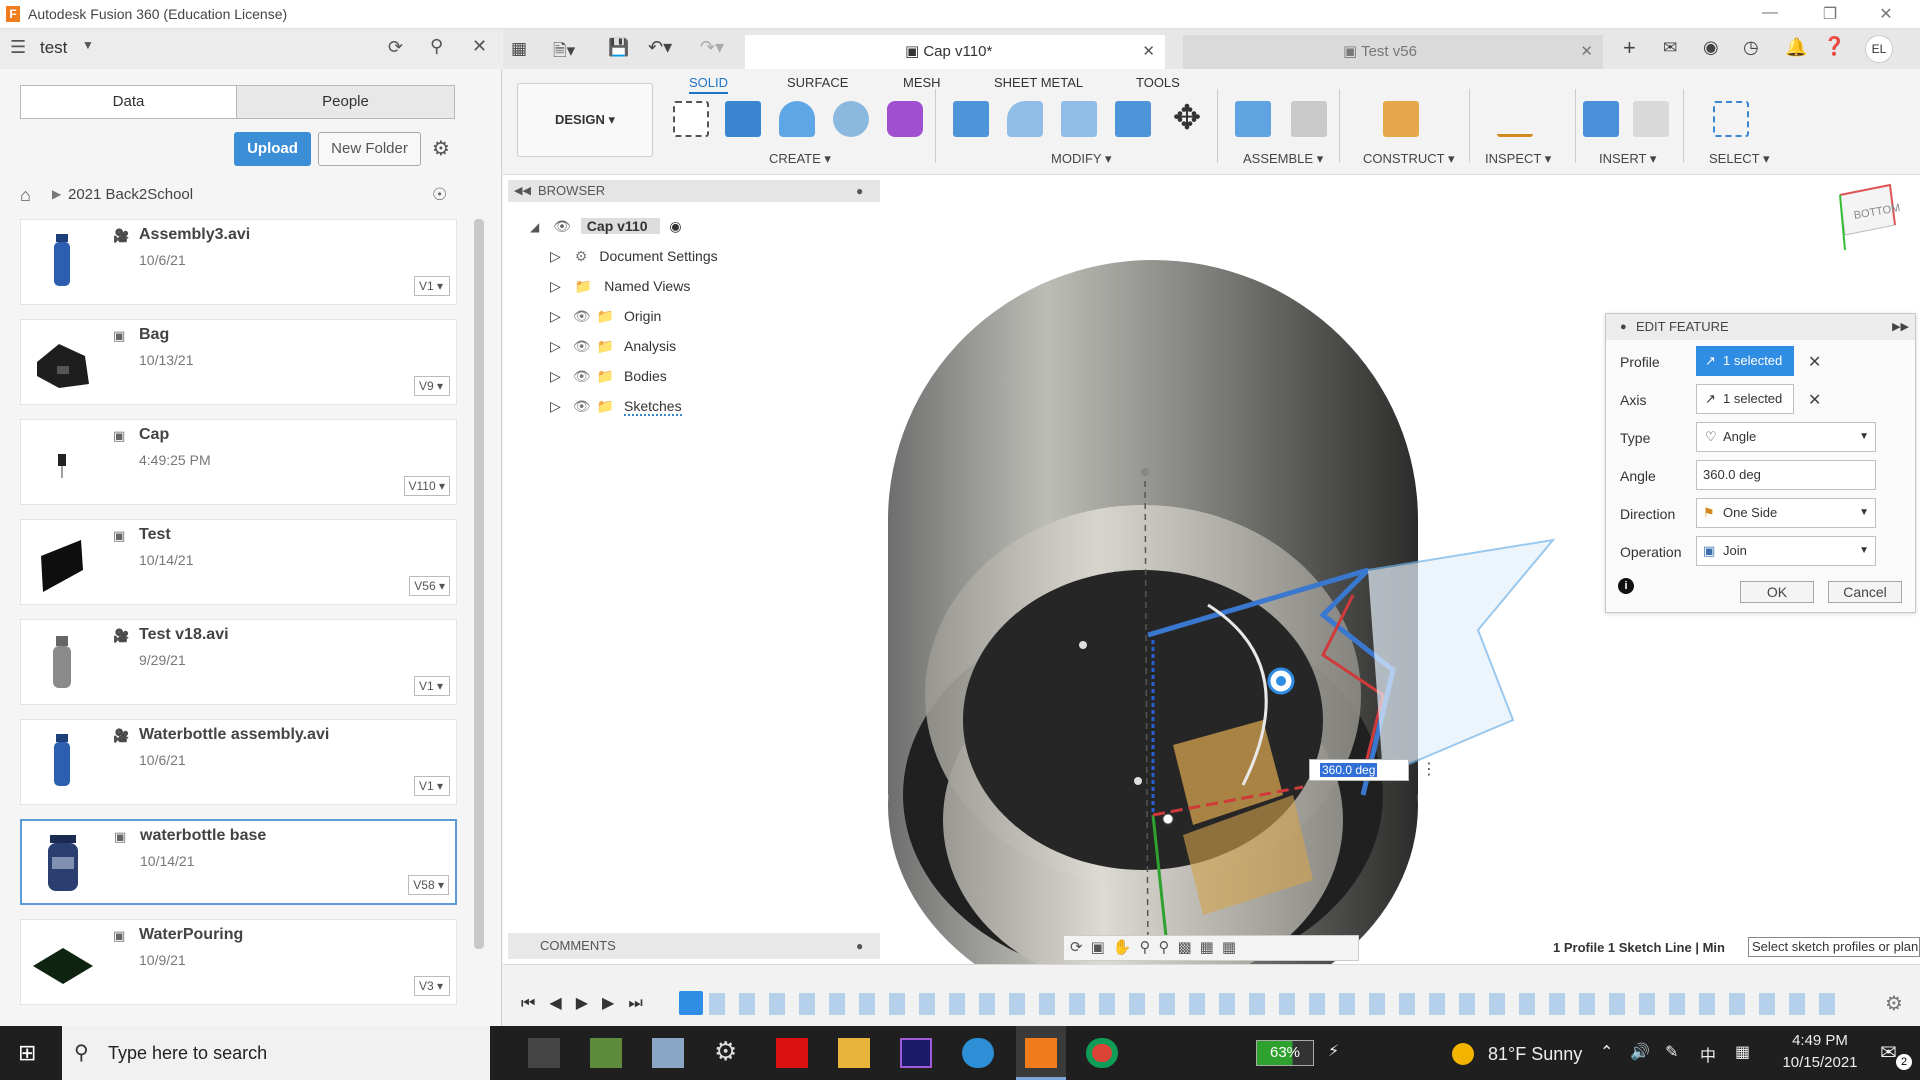  What do you see at coordinates (238, 462) in the screenshot?
I see `file-card: ▣ Cap 4:49:25 PM V110 ▾` at bounding box center [238, 462].